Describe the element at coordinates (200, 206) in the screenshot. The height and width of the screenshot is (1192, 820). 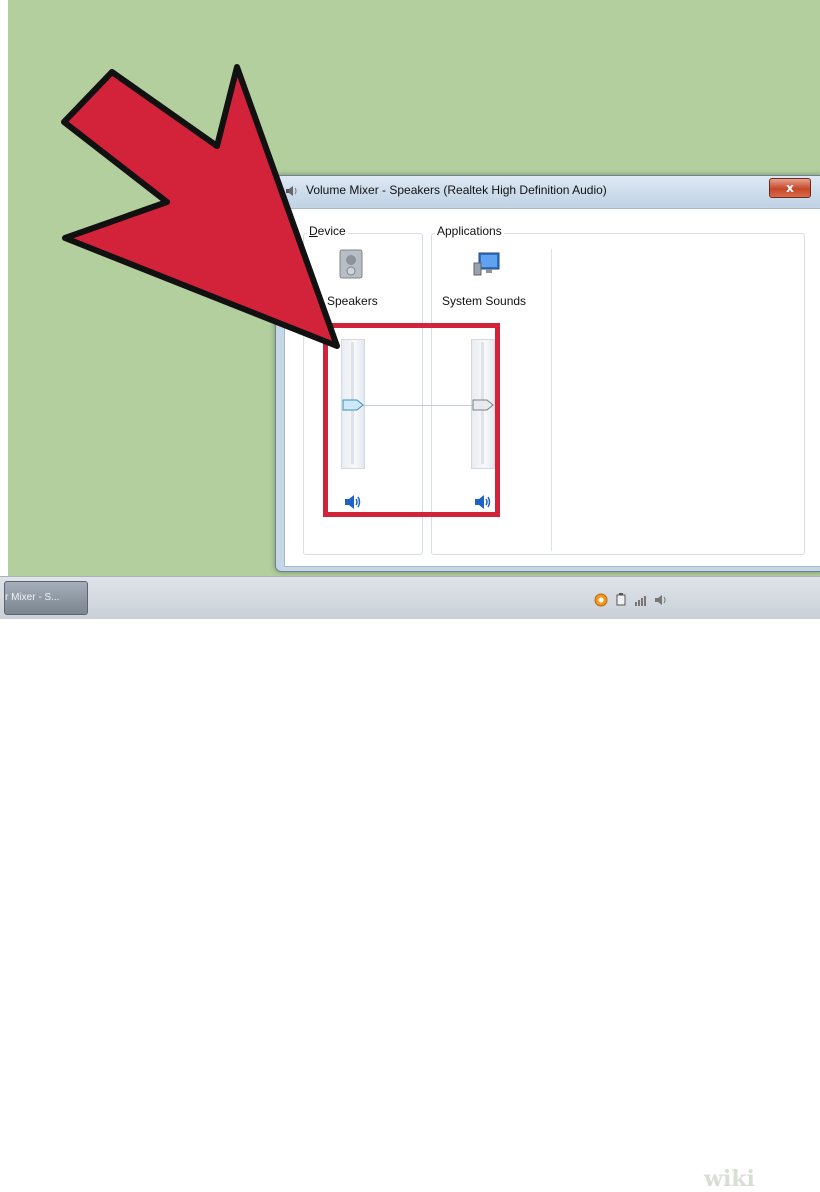
I see `red-arrow-pointer` at that location.